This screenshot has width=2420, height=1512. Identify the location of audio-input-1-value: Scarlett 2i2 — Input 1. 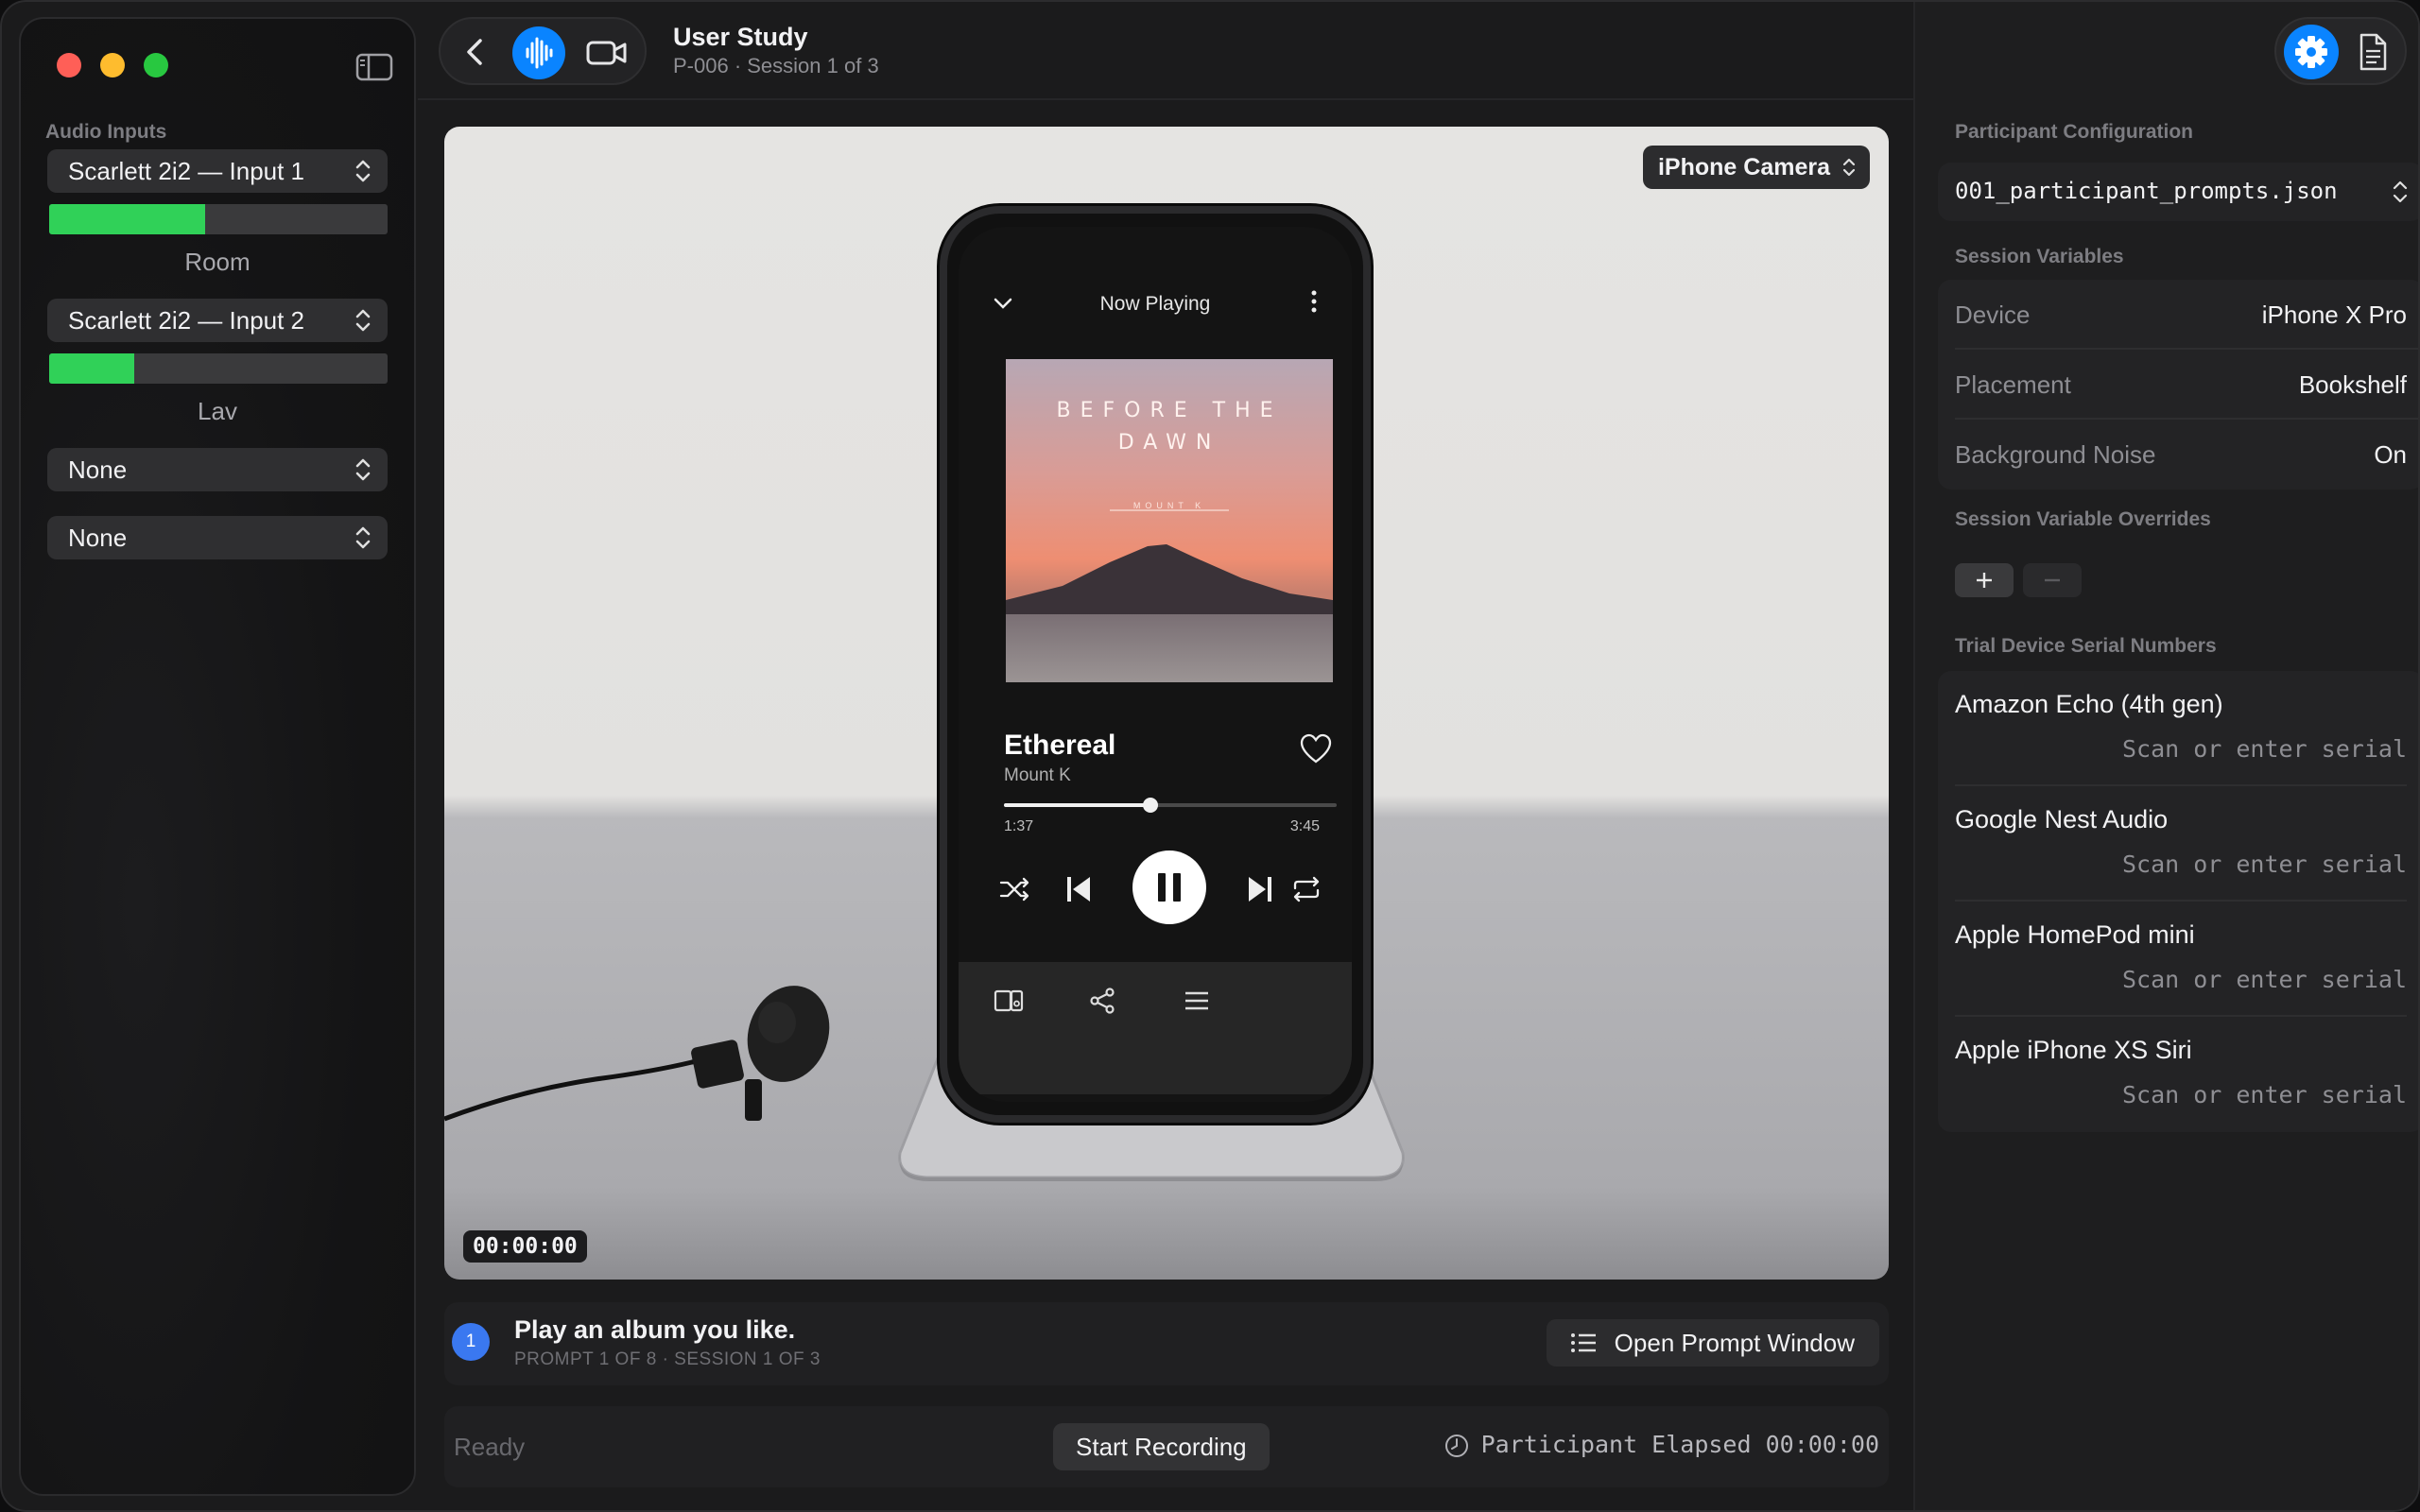
(186, 171).